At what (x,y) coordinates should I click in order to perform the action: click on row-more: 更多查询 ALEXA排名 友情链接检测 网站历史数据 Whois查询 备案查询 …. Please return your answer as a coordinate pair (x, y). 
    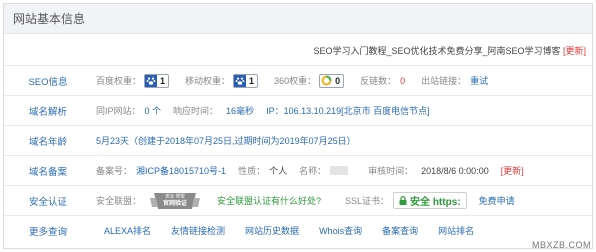
    Looking at the image, I should click on (298, 230).